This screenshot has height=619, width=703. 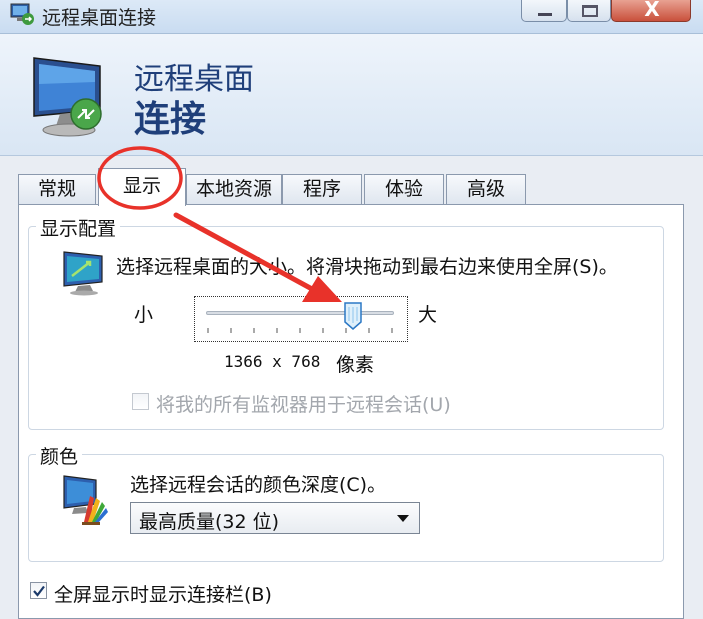 I want to click on remote-desktop-monitor-icon, so click(x=67, y=97).